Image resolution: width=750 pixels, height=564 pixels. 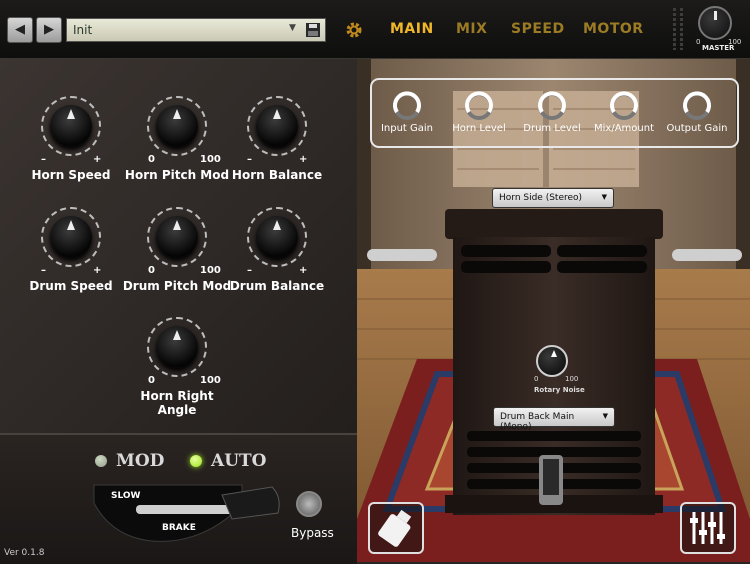 I want to click on drum-pitch-mod-control: 0 100 Drum Pitch Mod, so click(x=177, y=252).